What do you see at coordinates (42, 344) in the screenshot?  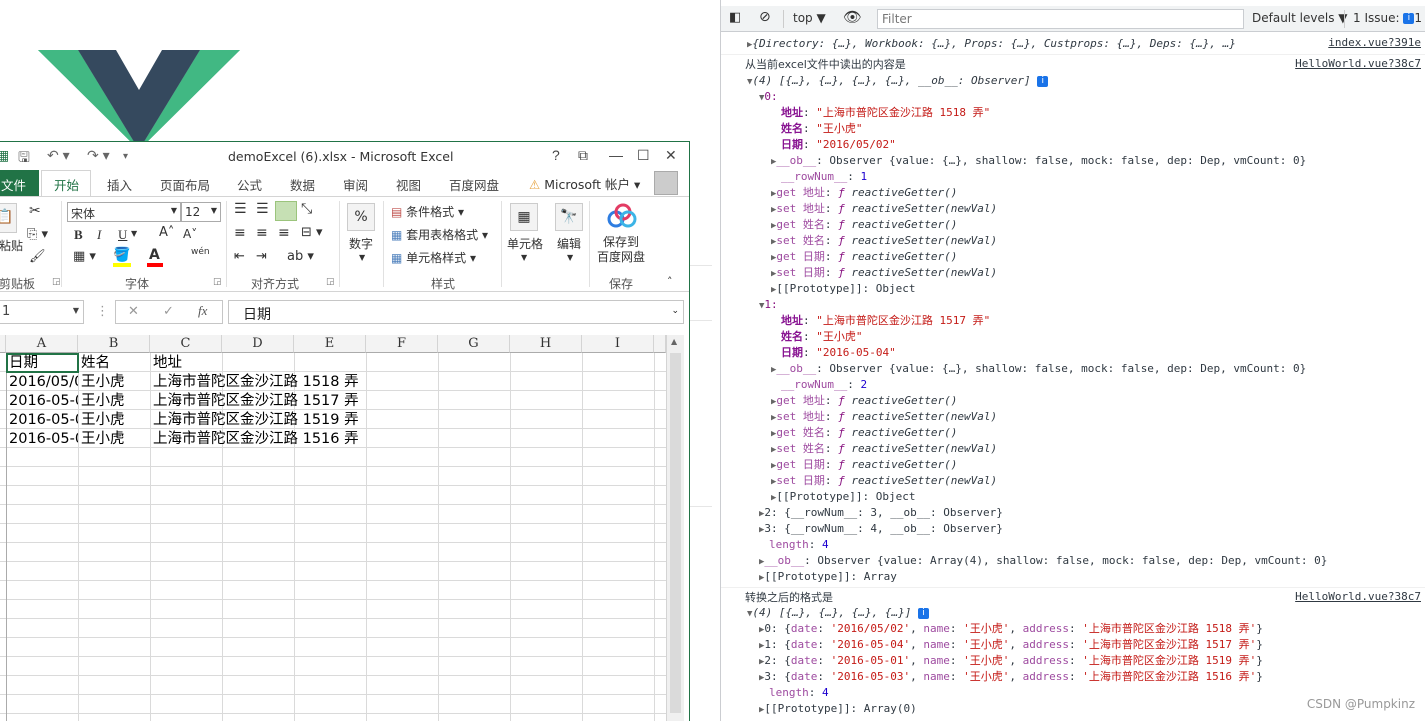 I see `column-header-a: A` at bounding box center [42, 344].